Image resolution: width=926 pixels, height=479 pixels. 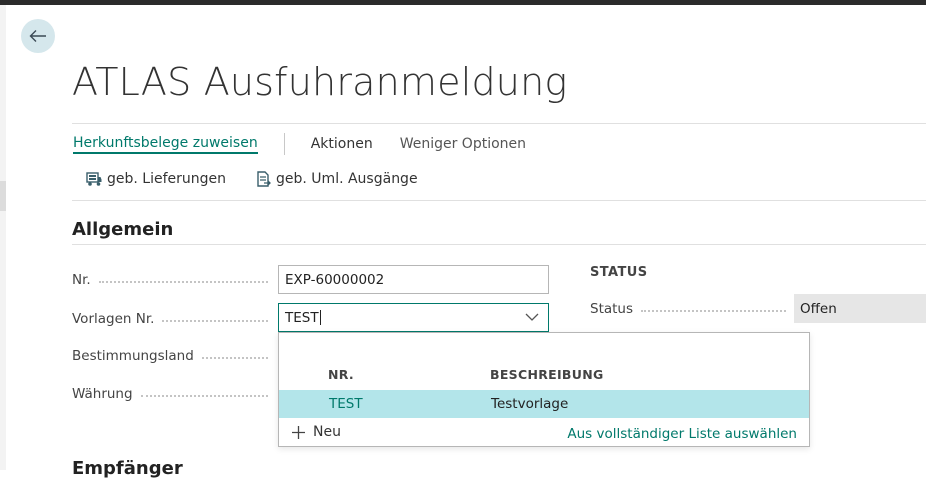 I want to click on posted-transfer-shipments-button: geb. Uml. Ausgänge, so click(x=337, y=179).